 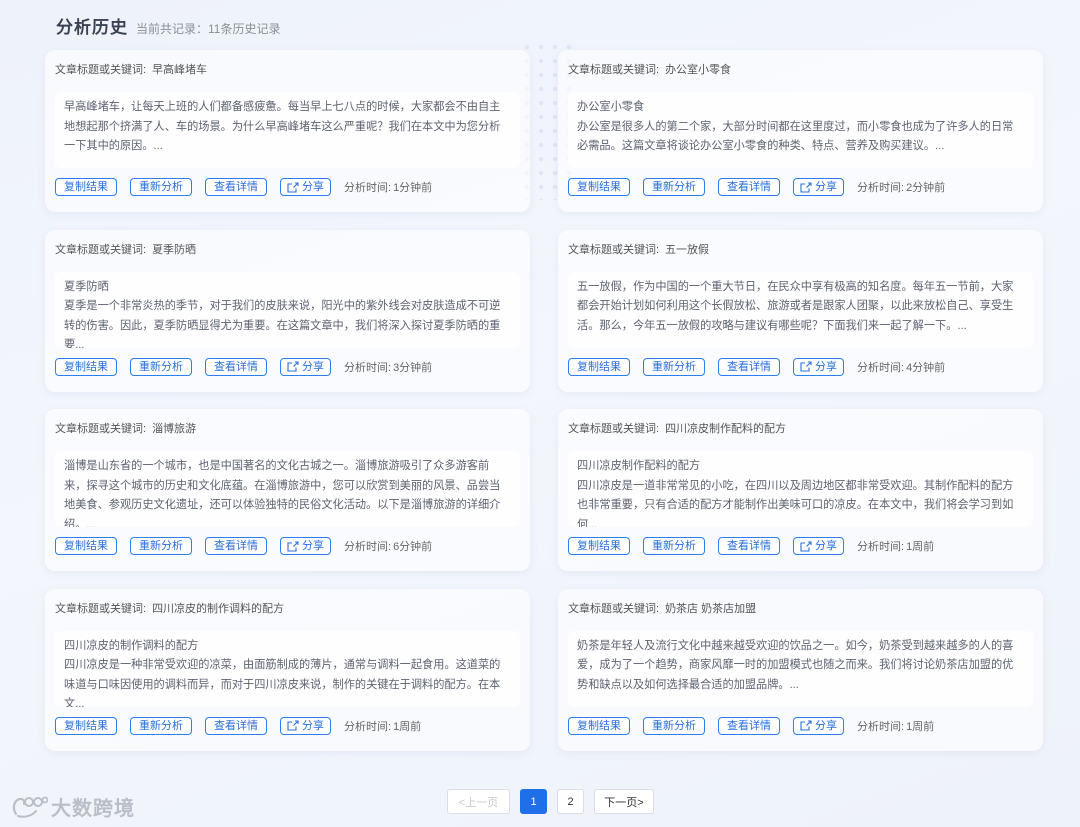 I want to click on card-subtitle: 四川凉皮制作配料的配方, so click(x=639, y=466).